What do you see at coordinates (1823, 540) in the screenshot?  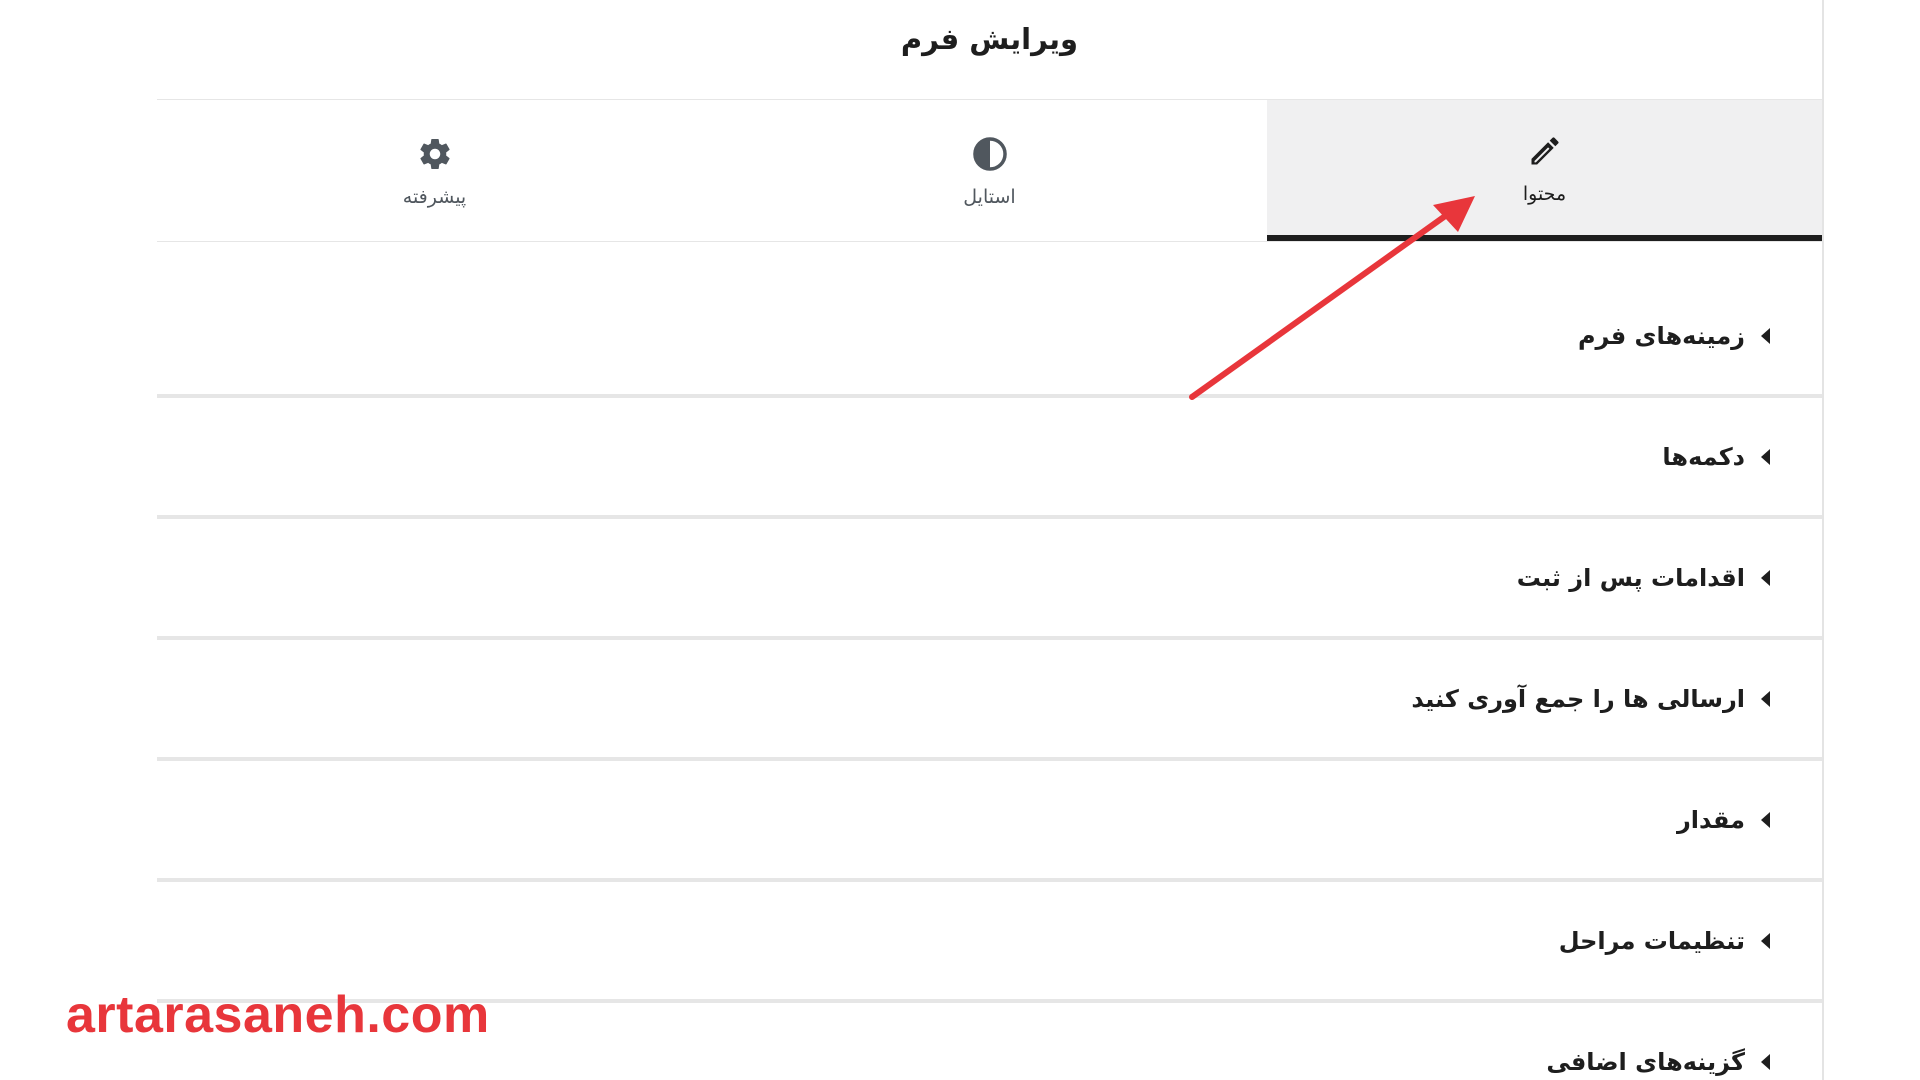 I see `panel-right-border` at bounding box center [1823, 540].